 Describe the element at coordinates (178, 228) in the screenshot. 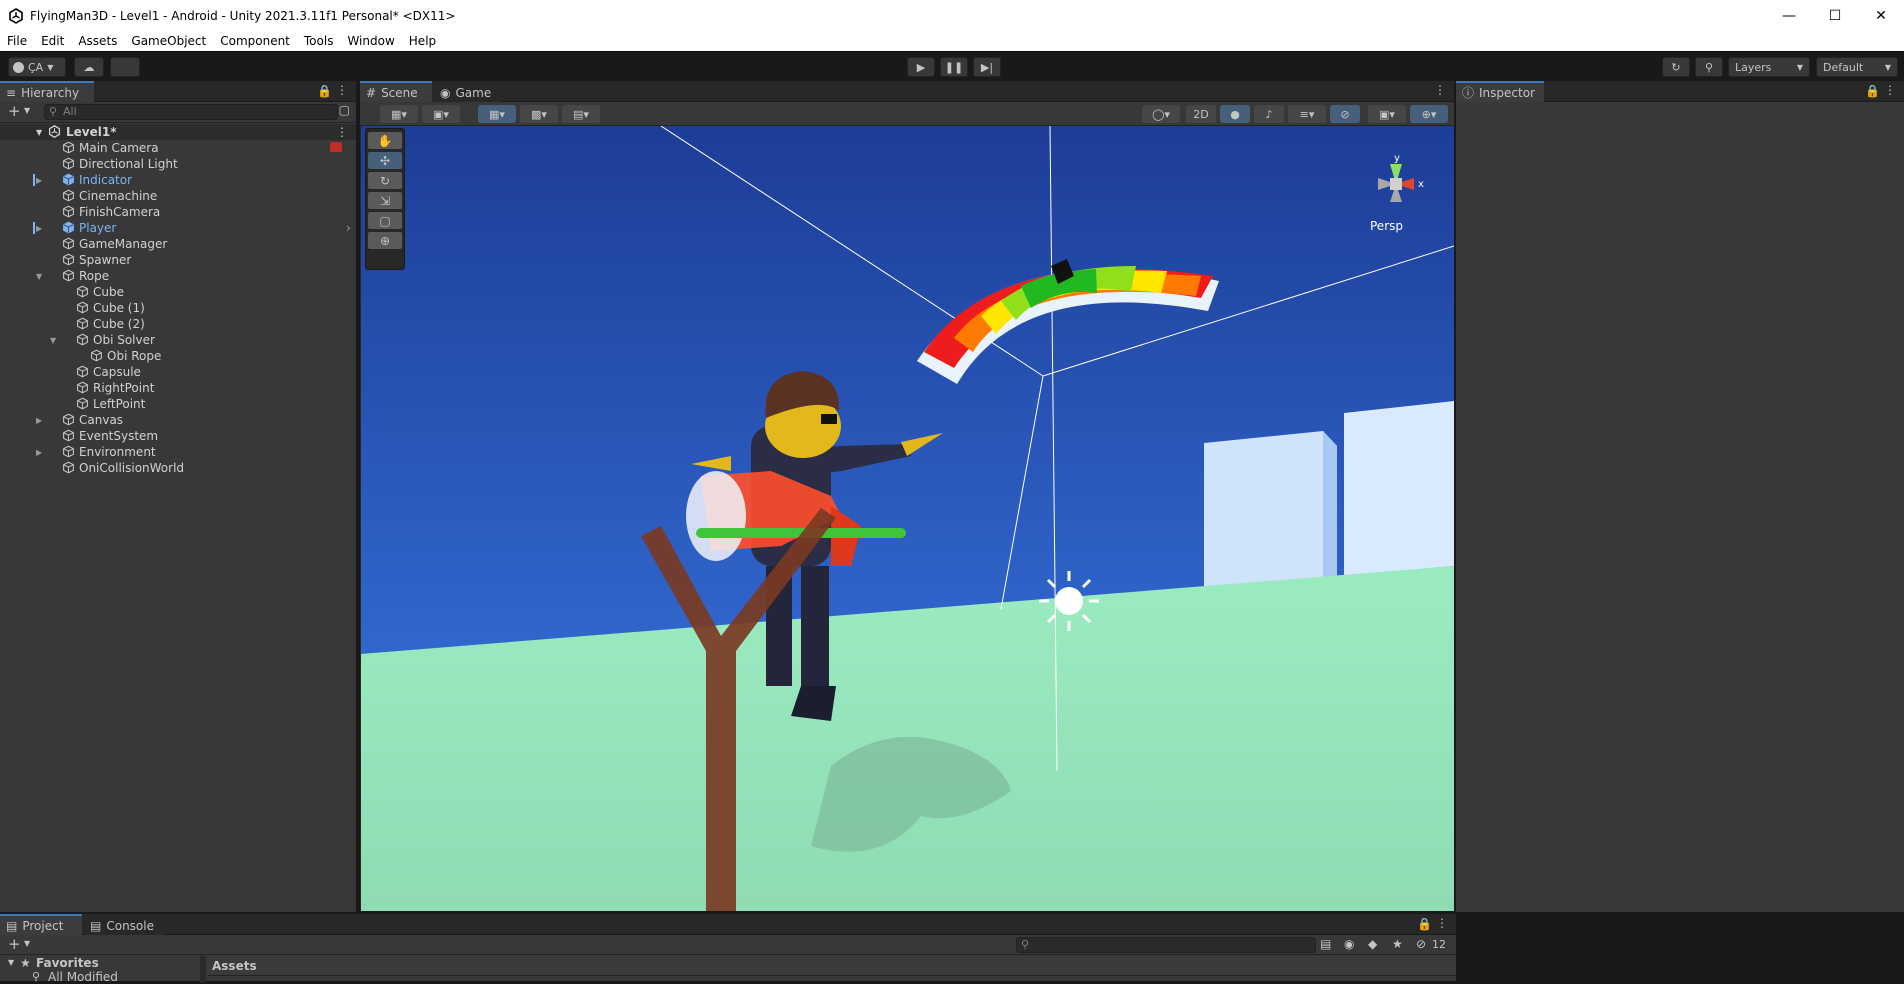

I see `hierarchy-item: ▶ Player ›` at that location.